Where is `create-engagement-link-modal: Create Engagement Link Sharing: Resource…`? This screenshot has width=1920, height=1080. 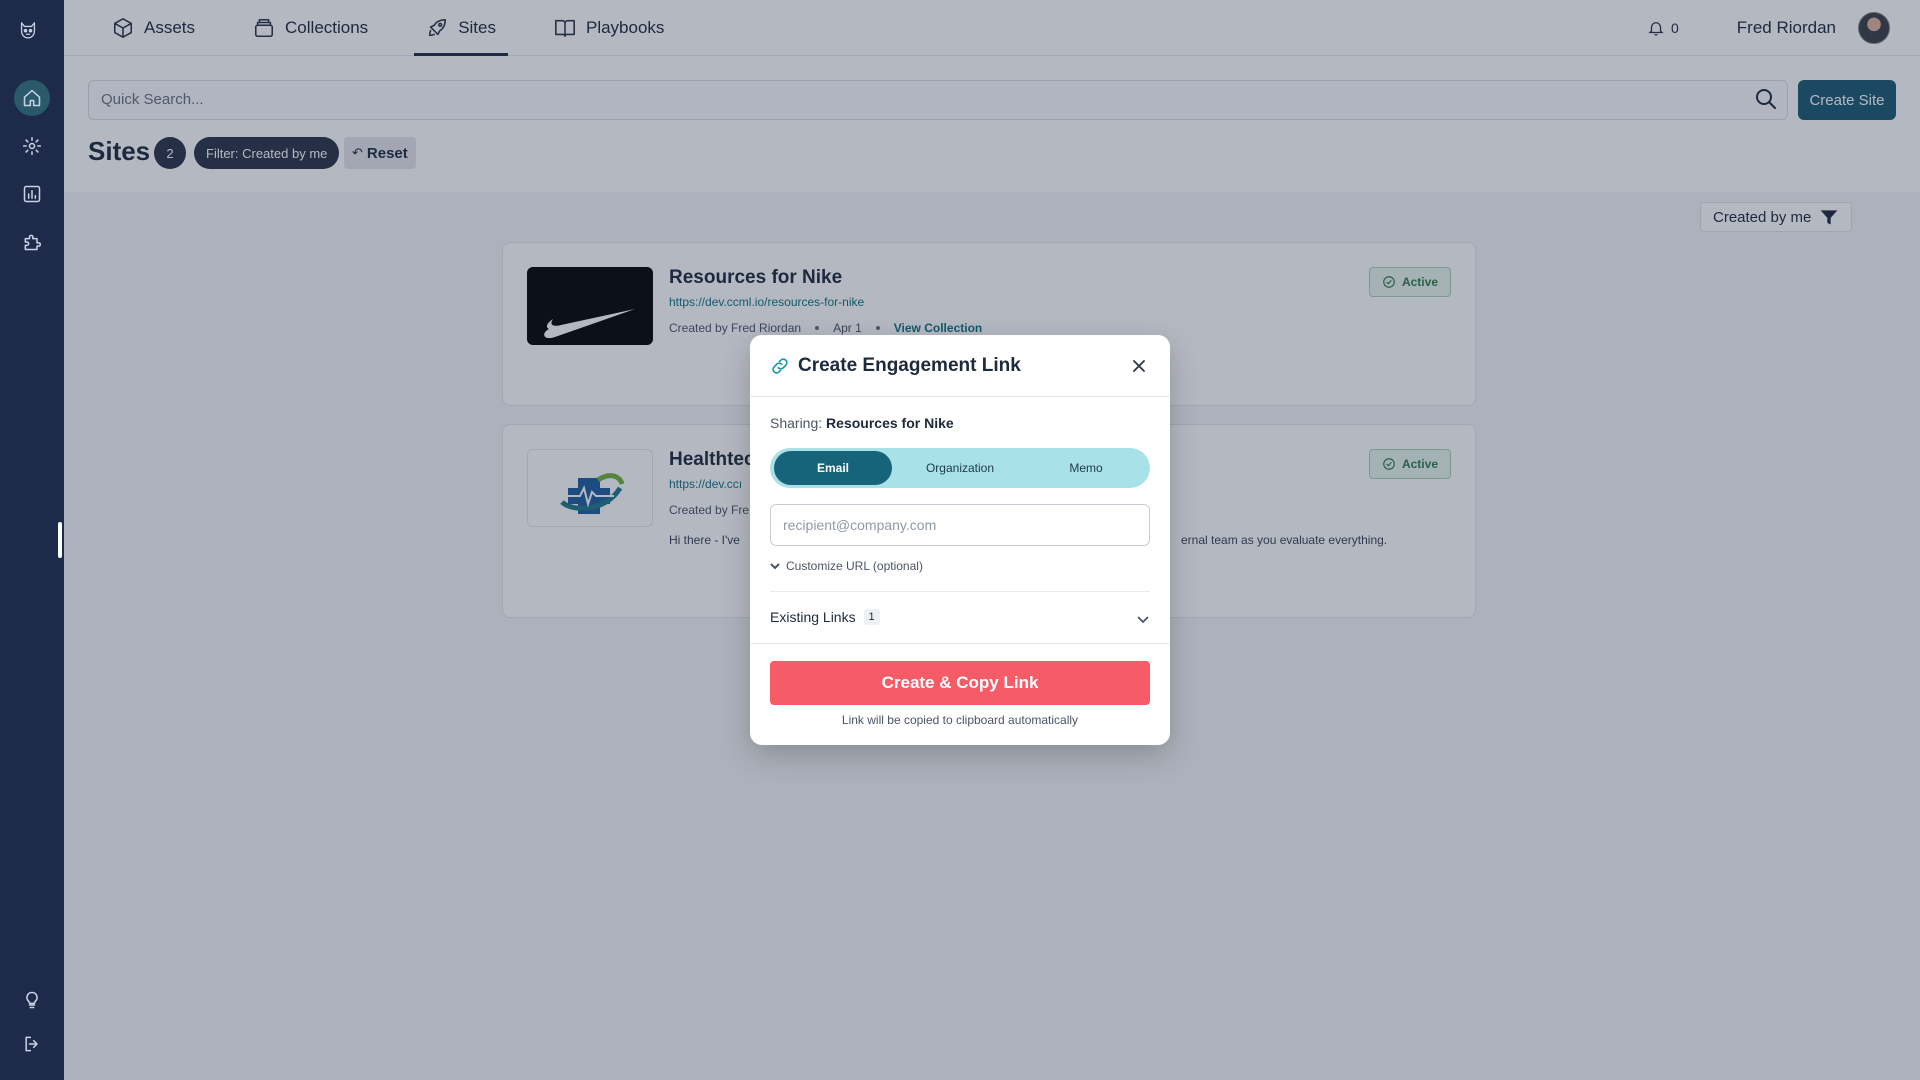 create-engagement-link-modal: Create Engagement Link Sharing: Resource… is located at coordinates (960, 540).